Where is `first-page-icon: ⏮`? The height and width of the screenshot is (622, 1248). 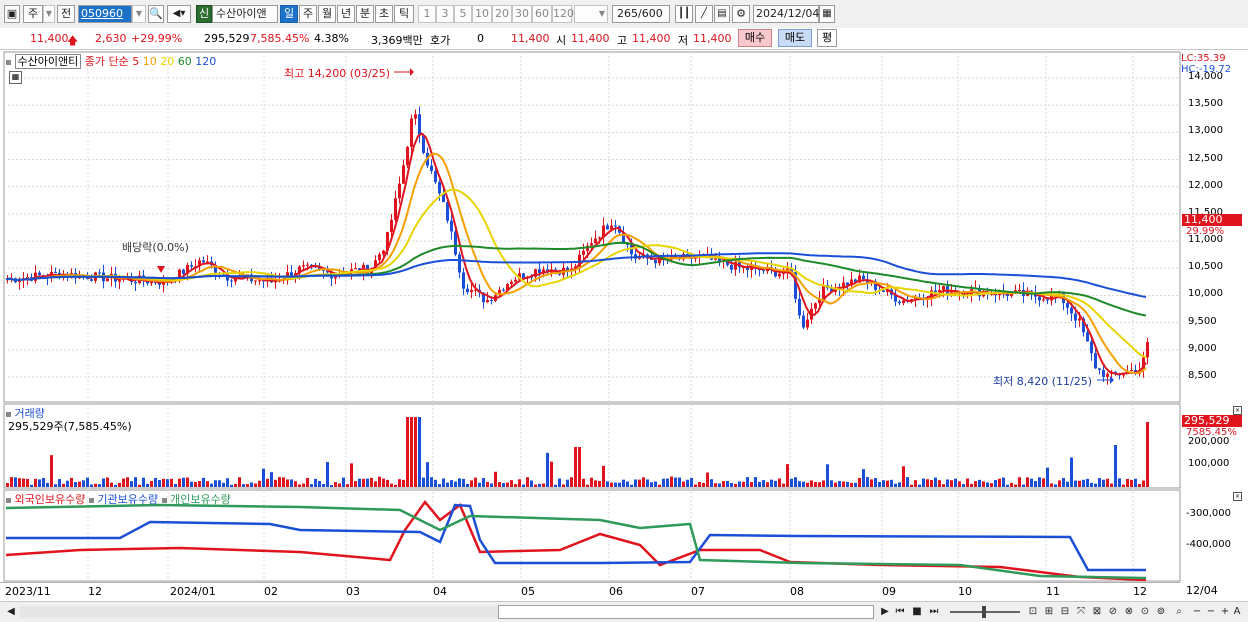 first-page-icon: ⏮ is located at coordinates (900, 612).